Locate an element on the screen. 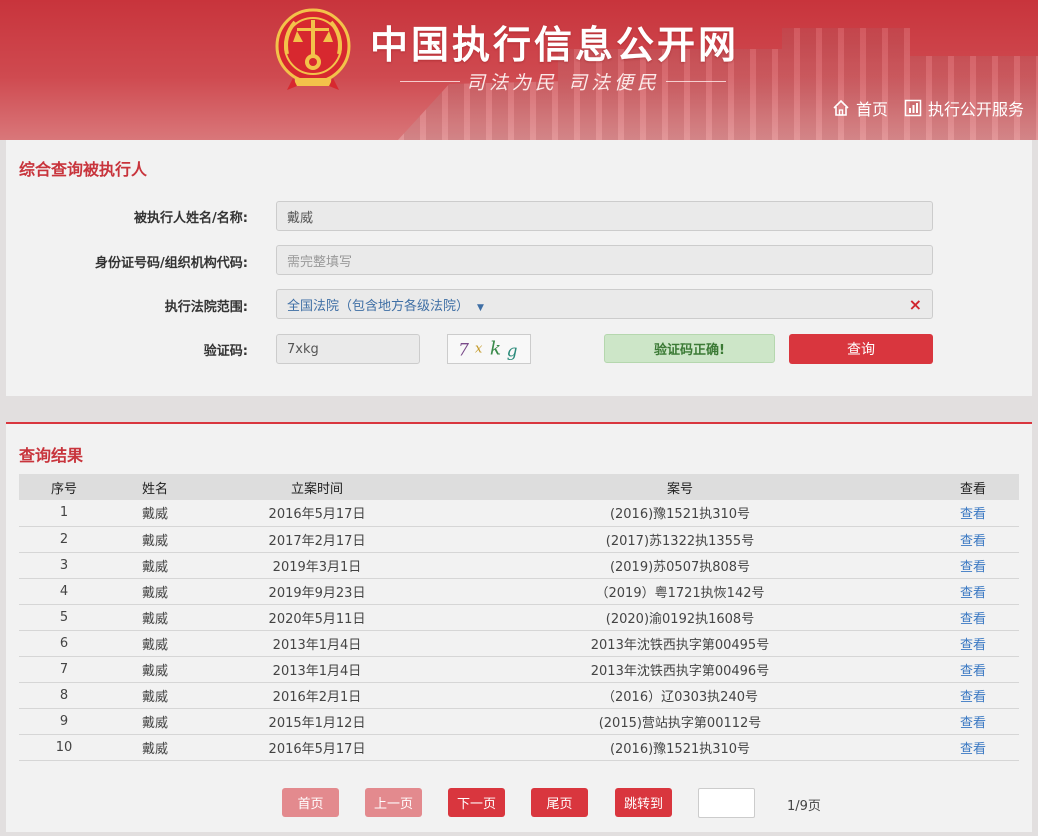 This screenshot has height=836, width=1038. table-row: 7 戴威 2013年1月4日 2013年沈铁西执字第00496号 查看 is located at coordinates (519, 669).